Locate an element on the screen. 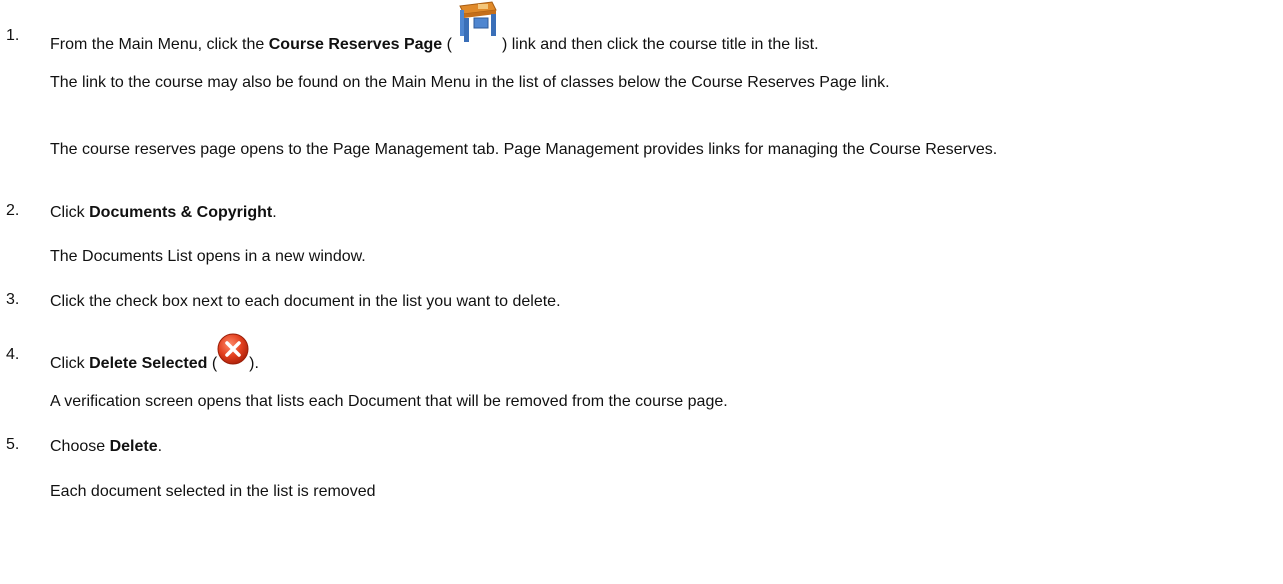 The height and width of the screenshot is (584, 1283). step-instruction: Click Delete Selected ( ). is located at coordinates (154, 354).